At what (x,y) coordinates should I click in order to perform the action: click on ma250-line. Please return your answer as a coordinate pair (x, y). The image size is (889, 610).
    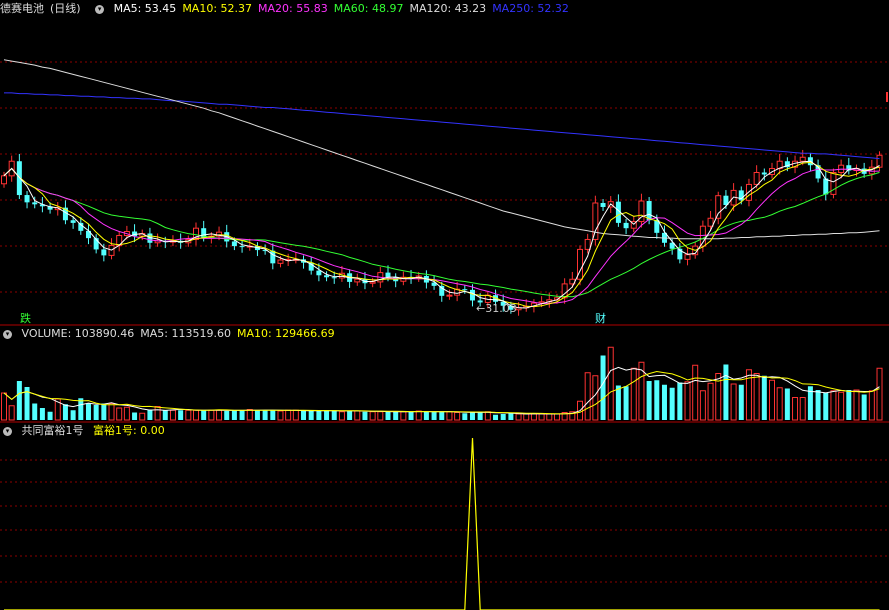
    Looking at the image, I should click on (442, 126).